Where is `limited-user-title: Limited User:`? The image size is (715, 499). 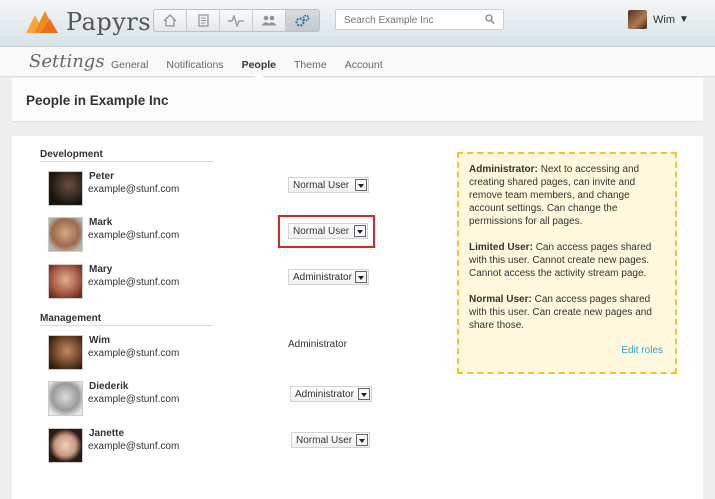
limited-user-title: Limited User: is located at coordinates (501, 247).